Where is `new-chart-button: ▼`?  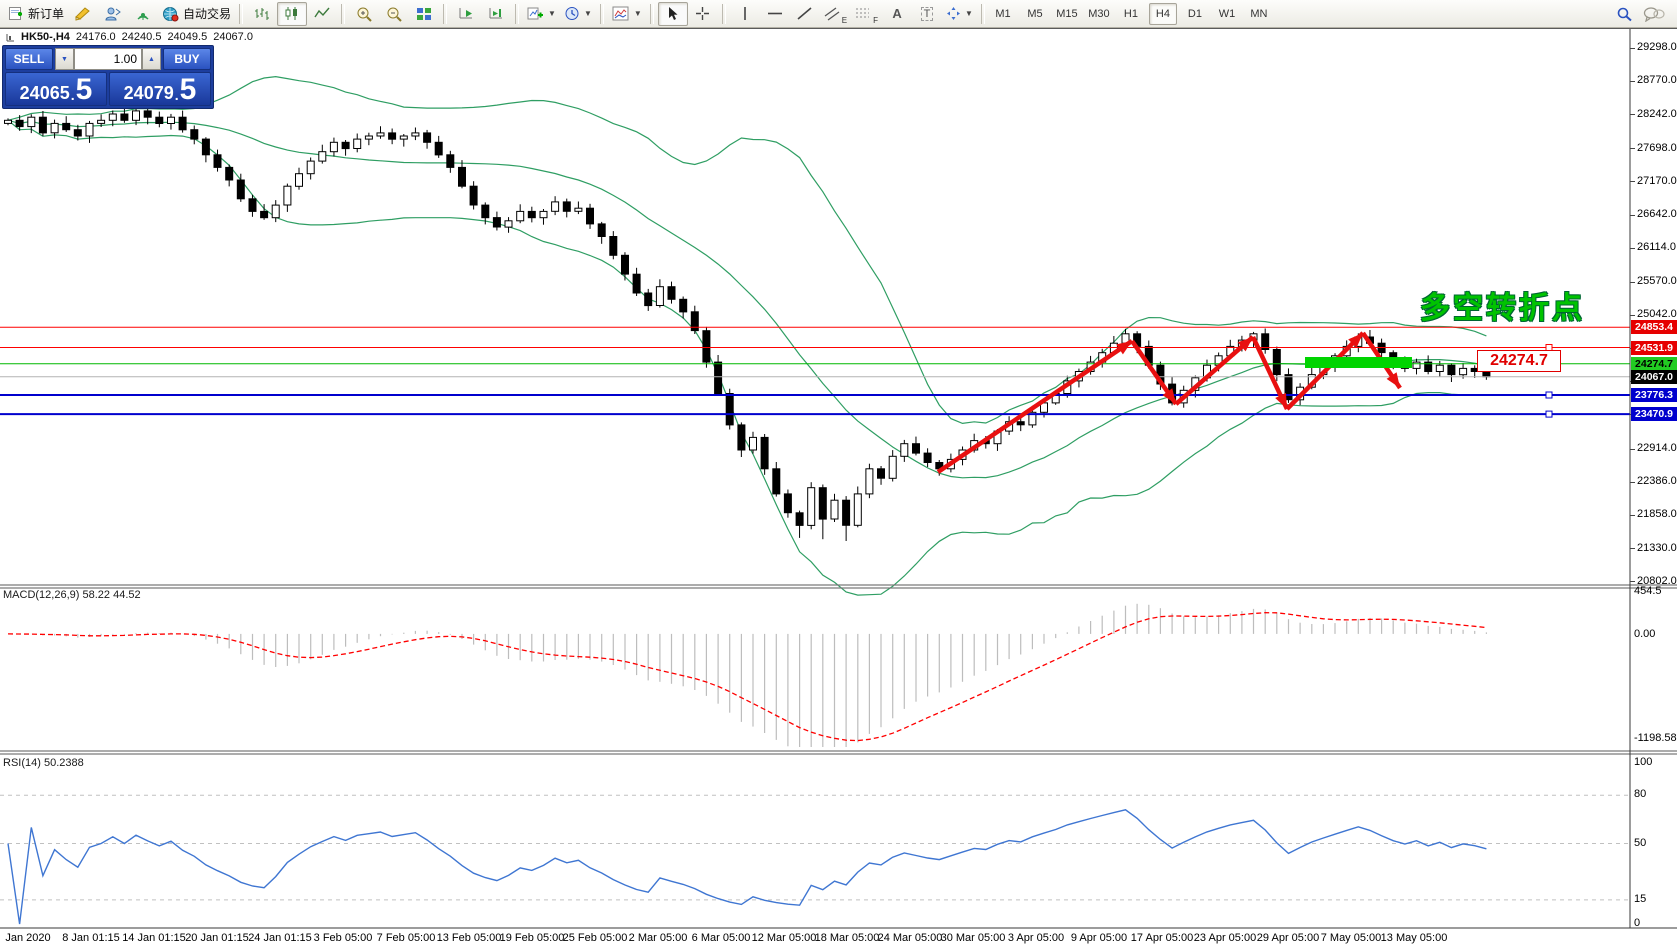 new-chart-button: ▼ is located at coordinates (541, 14).